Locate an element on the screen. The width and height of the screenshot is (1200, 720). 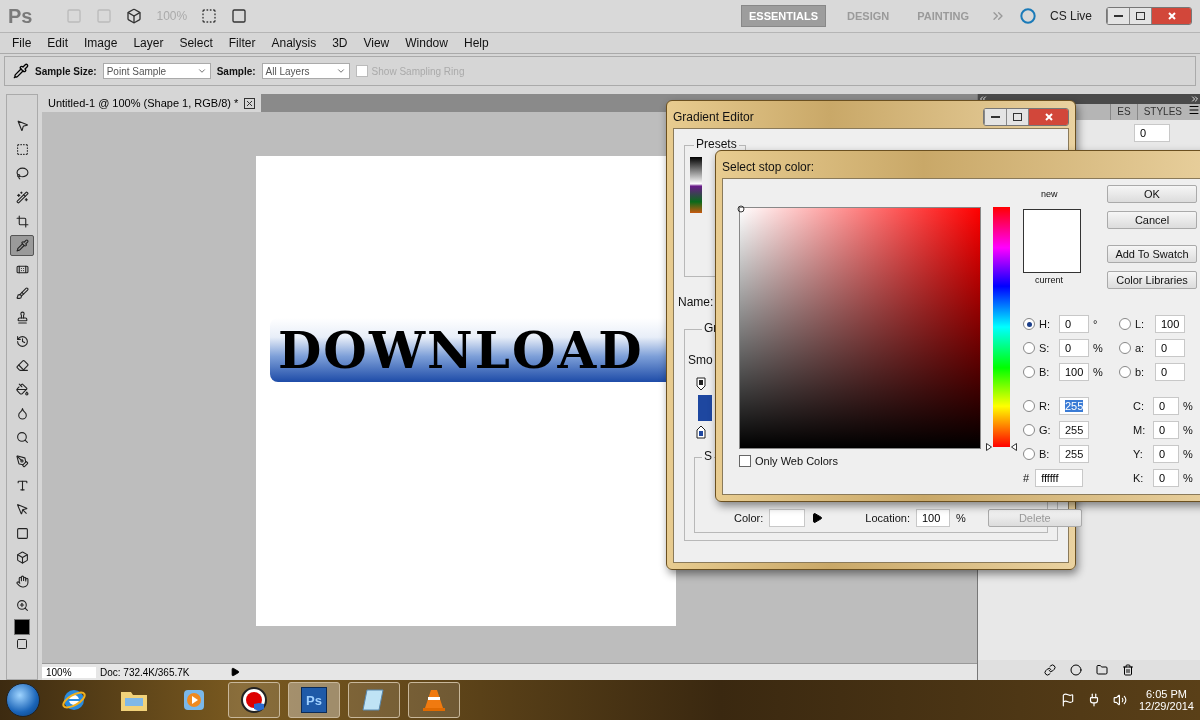
menu-item: Select is located at coordinates (196, 43).